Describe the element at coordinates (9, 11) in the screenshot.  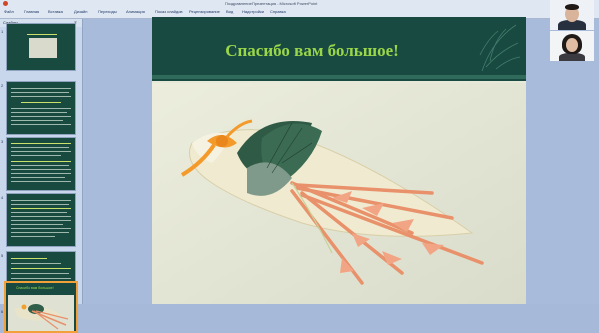
I see `tab-file: Файл` at that location.